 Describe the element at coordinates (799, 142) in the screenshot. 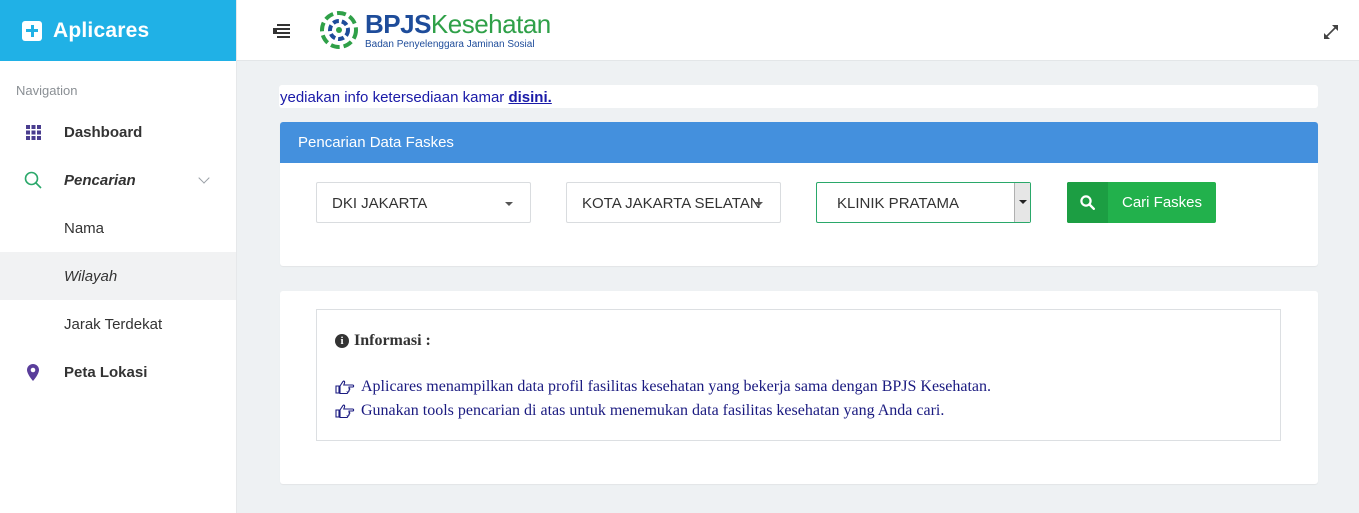

I see `search-panel-title: Pencarian Data Faskes` at that location.